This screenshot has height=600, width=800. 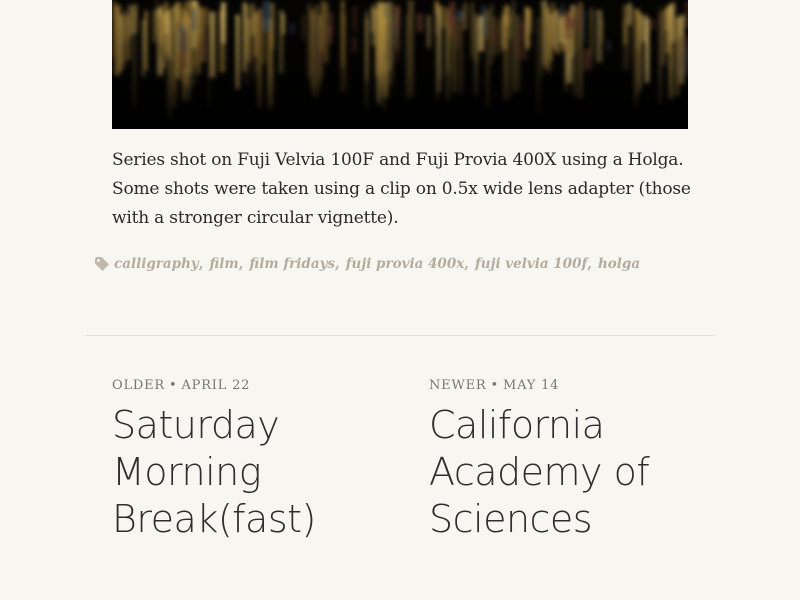 I want to click on older-date: APRIL 22, so click(x=216, y=385).